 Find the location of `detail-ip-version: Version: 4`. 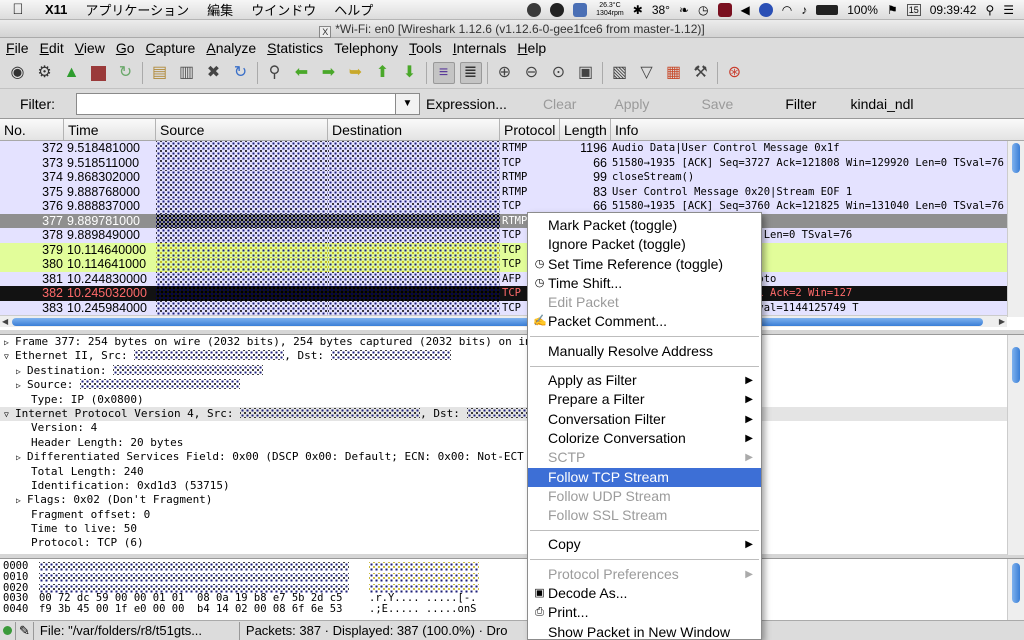

detail-ip-version: Version: 4 is located at coordinates (512, 428).